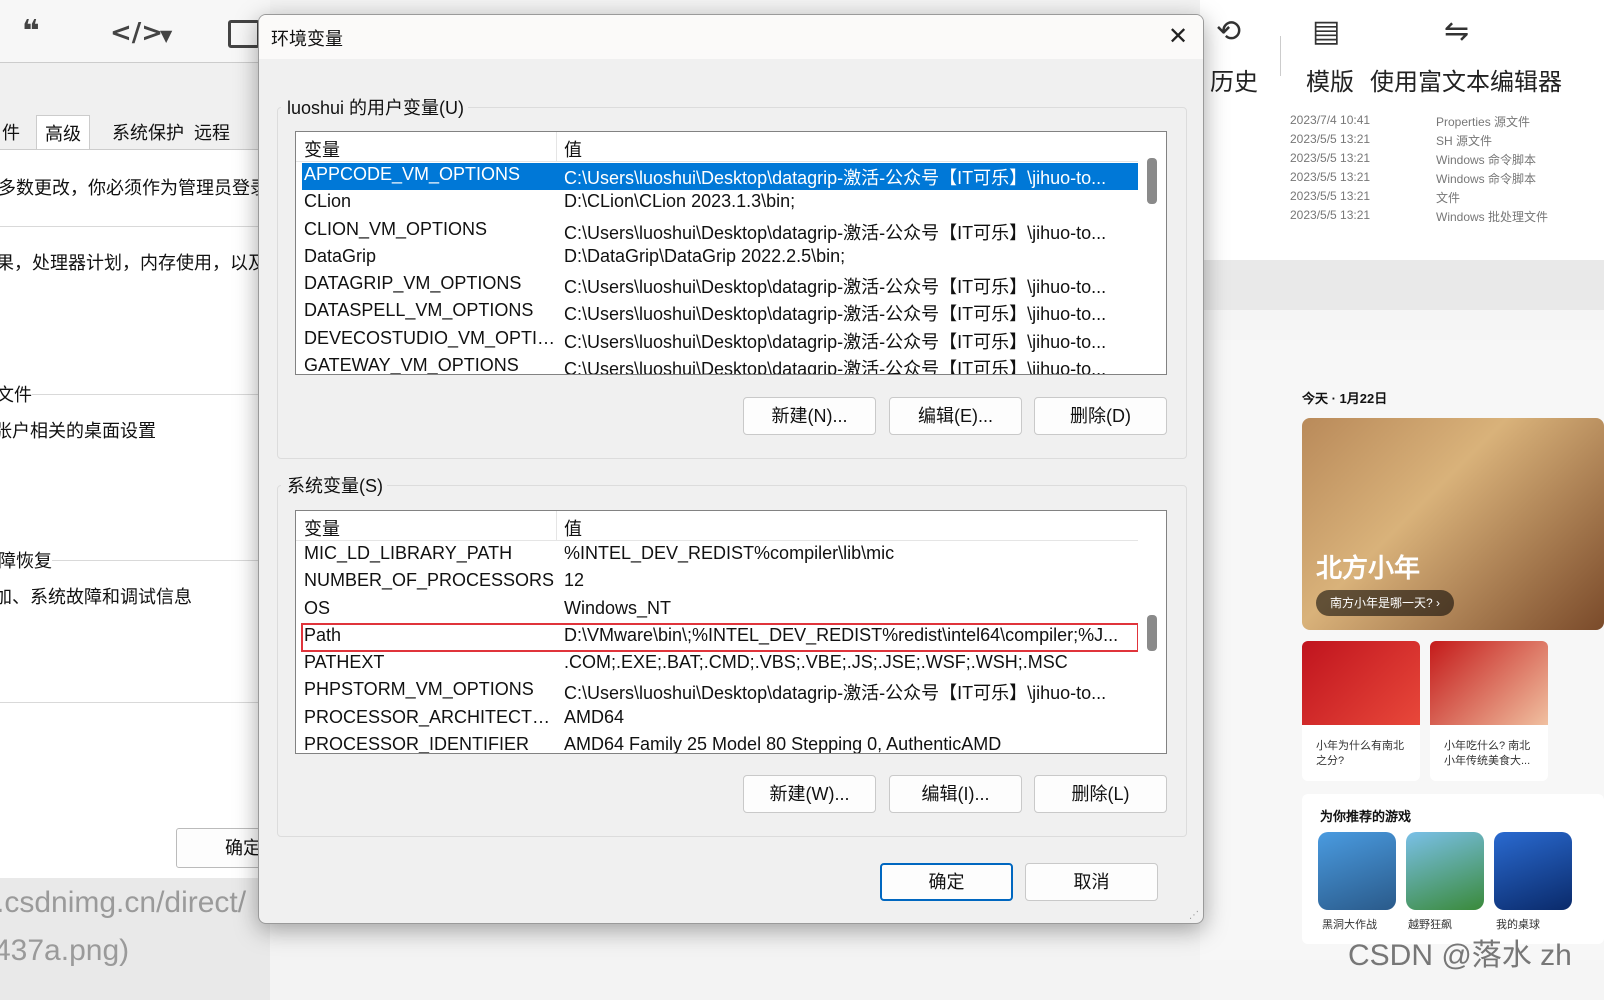 The image size is (1604, 1000). What do you see at coordinates (735, 962) in the screenshot?
I see `background-strip` at bounding box center [735, 962].